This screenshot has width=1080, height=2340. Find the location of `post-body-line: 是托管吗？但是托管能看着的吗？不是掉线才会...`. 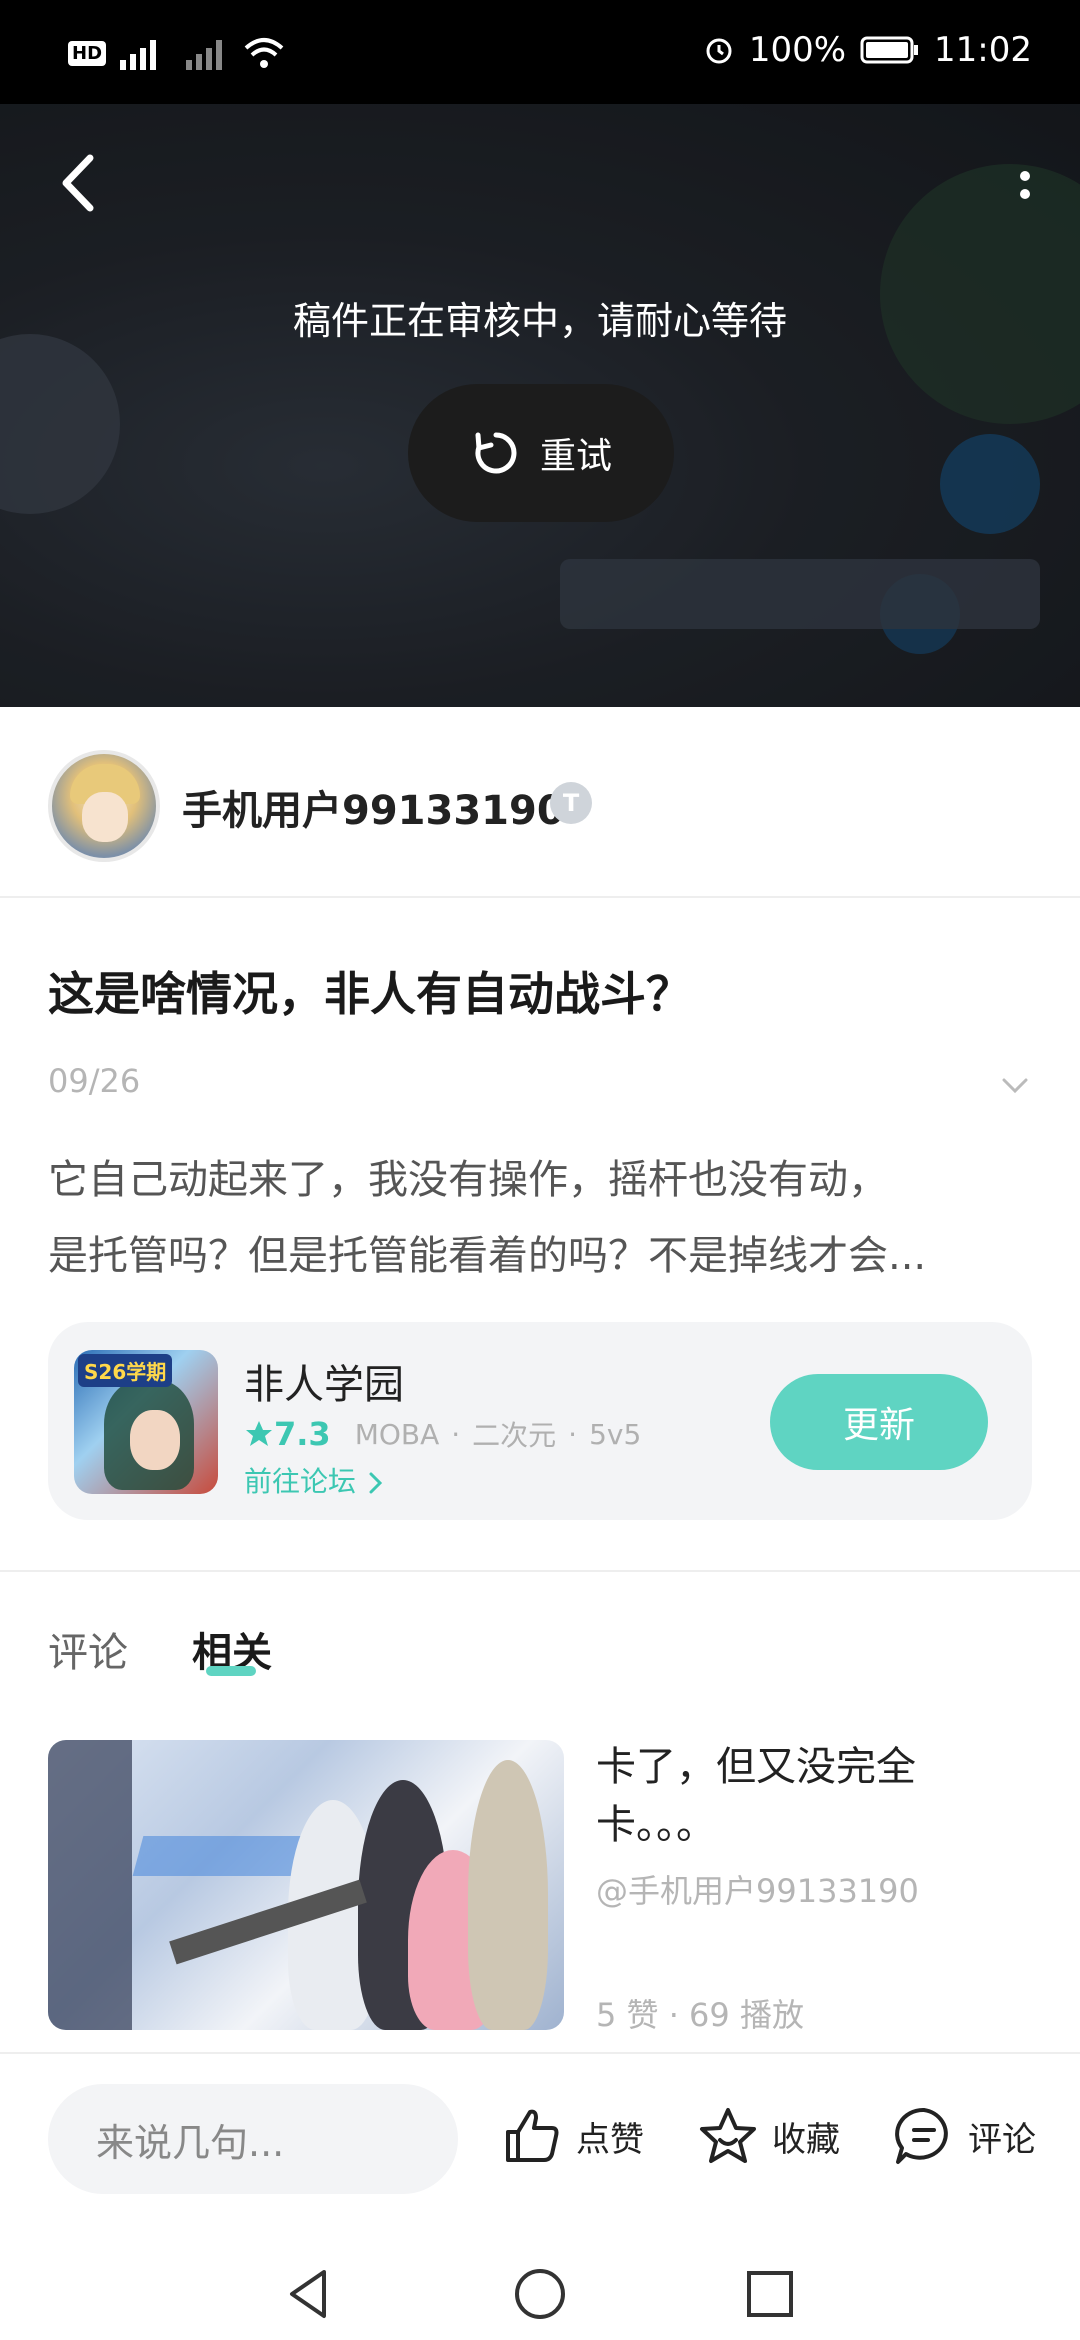

post-body-line: 是托管吗？但是托管能看着的吗？不是掉线才会... is located at coordinates (487, 1256).